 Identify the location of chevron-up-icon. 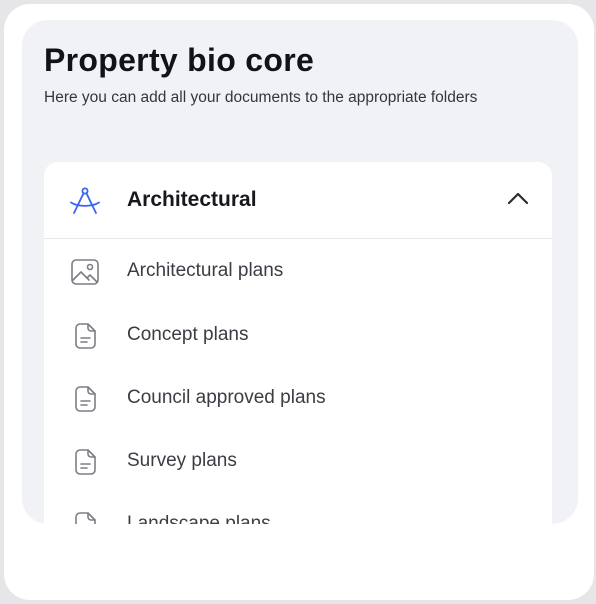
(518, 199).